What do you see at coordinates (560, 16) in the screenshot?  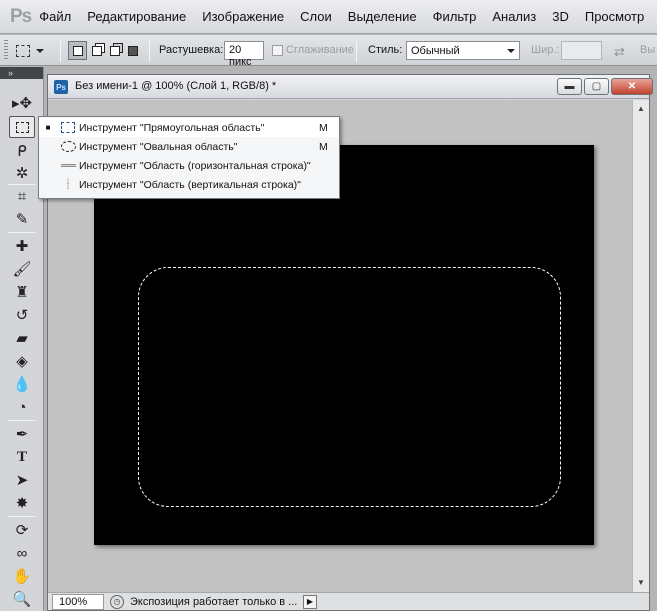 I see `menu-3d: 3D` at bounding box center [560, 16].